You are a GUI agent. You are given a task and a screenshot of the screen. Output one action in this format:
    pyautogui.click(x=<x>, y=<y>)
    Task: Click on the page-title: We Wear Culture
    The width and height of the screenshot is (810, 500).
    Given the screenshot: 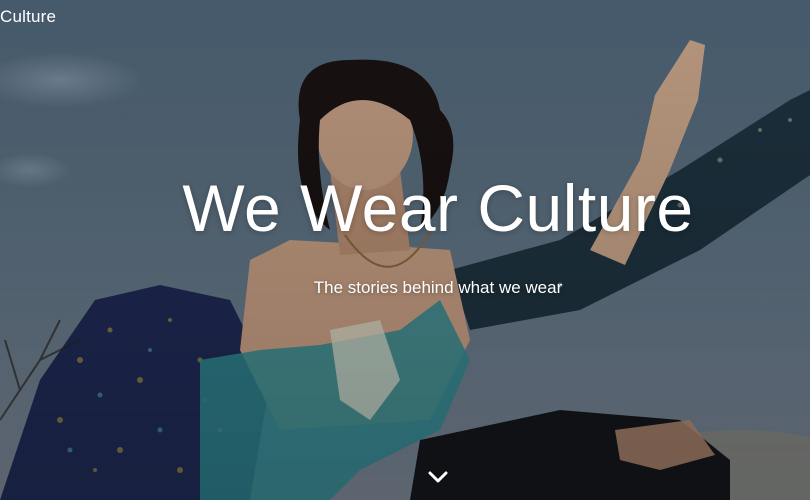 What is the action you would take?
    pyautogui.click(x=438, y=208)
    